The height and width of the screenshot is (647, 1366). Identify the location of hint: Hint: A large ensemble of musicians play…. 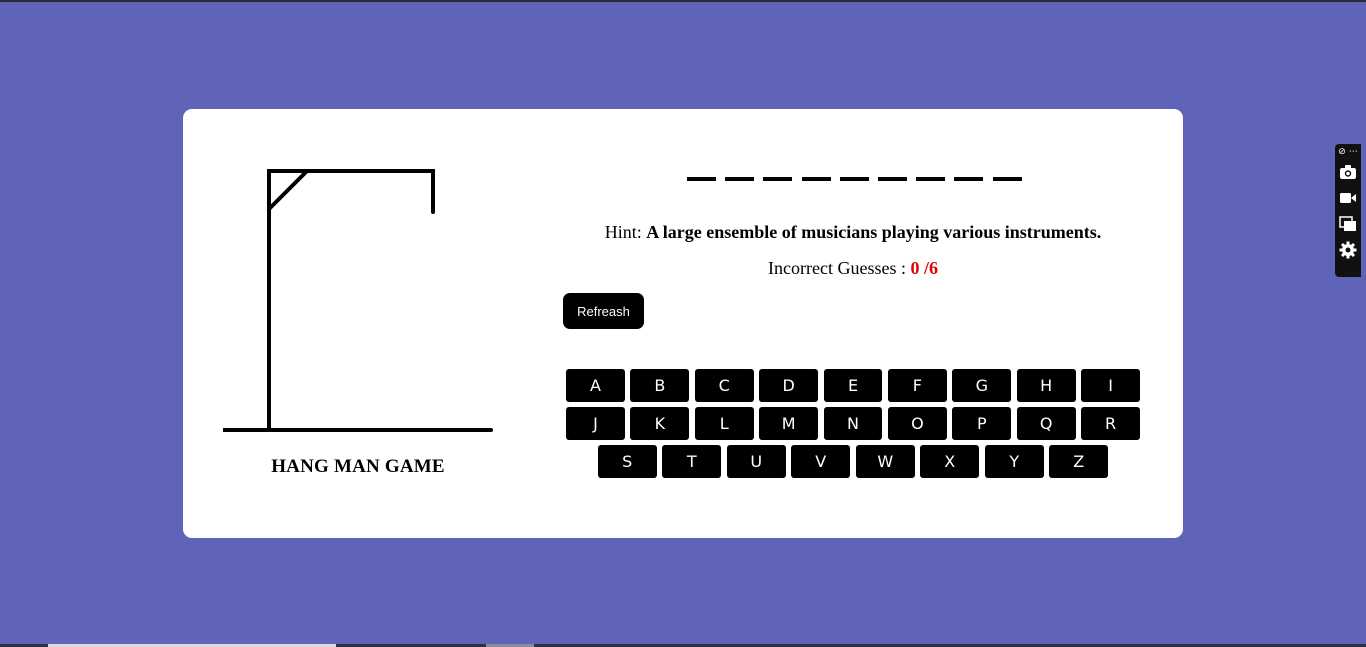
(853, 232).